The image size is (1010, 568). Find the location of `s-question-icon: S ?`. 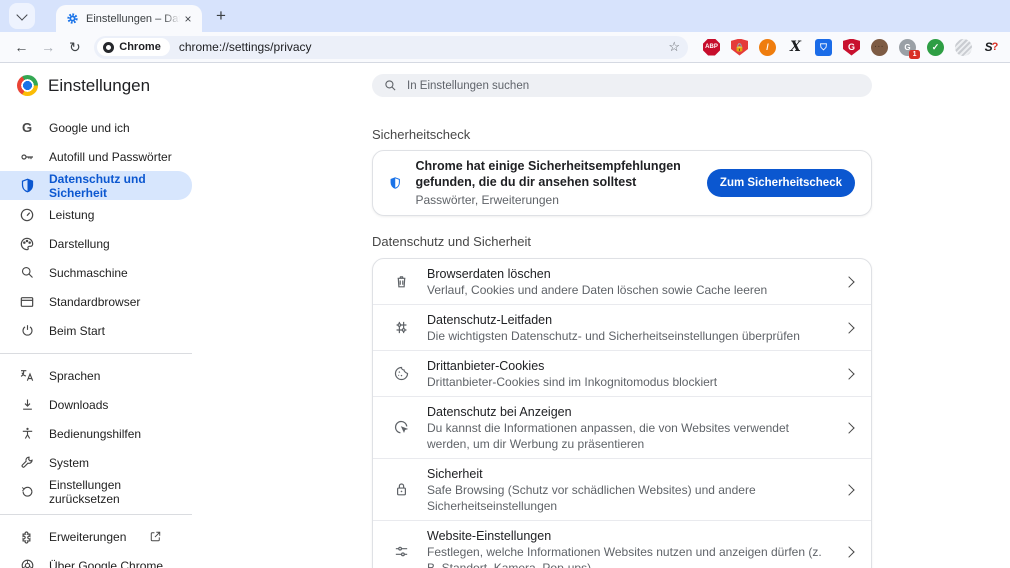

s-question-icon: S ? is located at coordinates (991, 47).